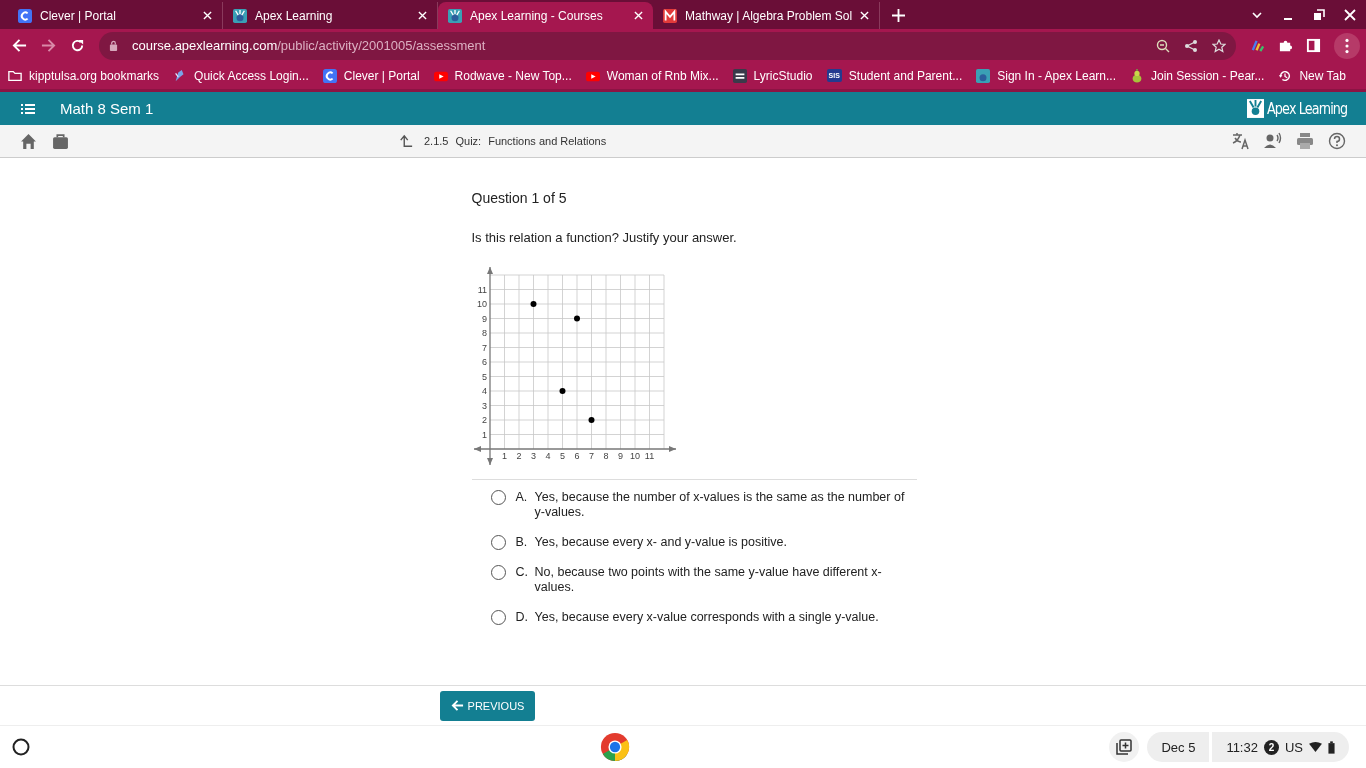 The width and height of the screenshot is (1366, 768). Describe the element at coordinates (522, 542) in the screenshot. I see `option-letter: B.` at that location.